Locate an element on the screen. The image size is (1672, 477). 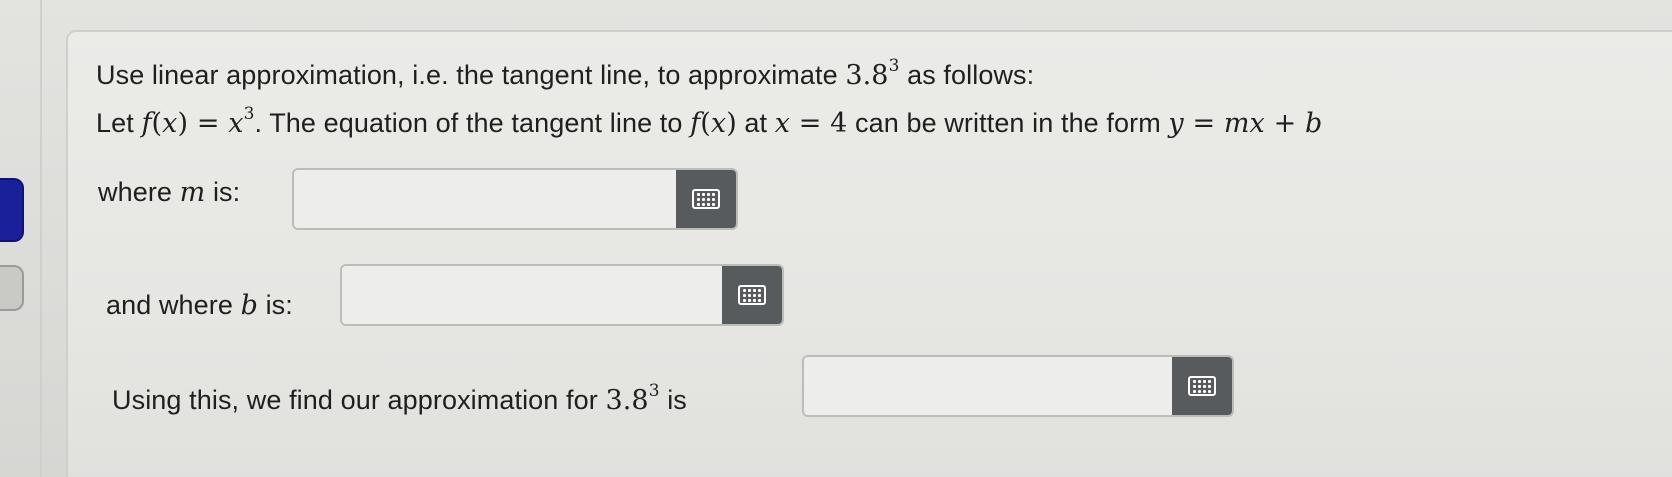
math-plus: + is located at coordinates (1284, 123).